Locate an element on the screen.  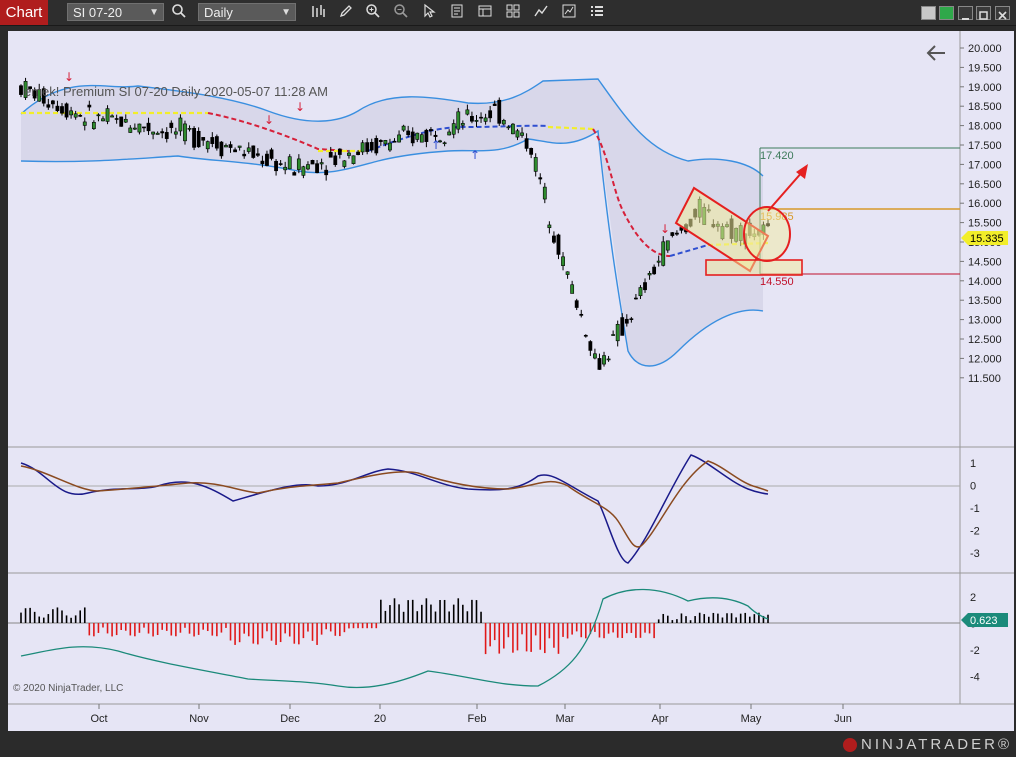
minimize-button is located at coordinates (965, 13).